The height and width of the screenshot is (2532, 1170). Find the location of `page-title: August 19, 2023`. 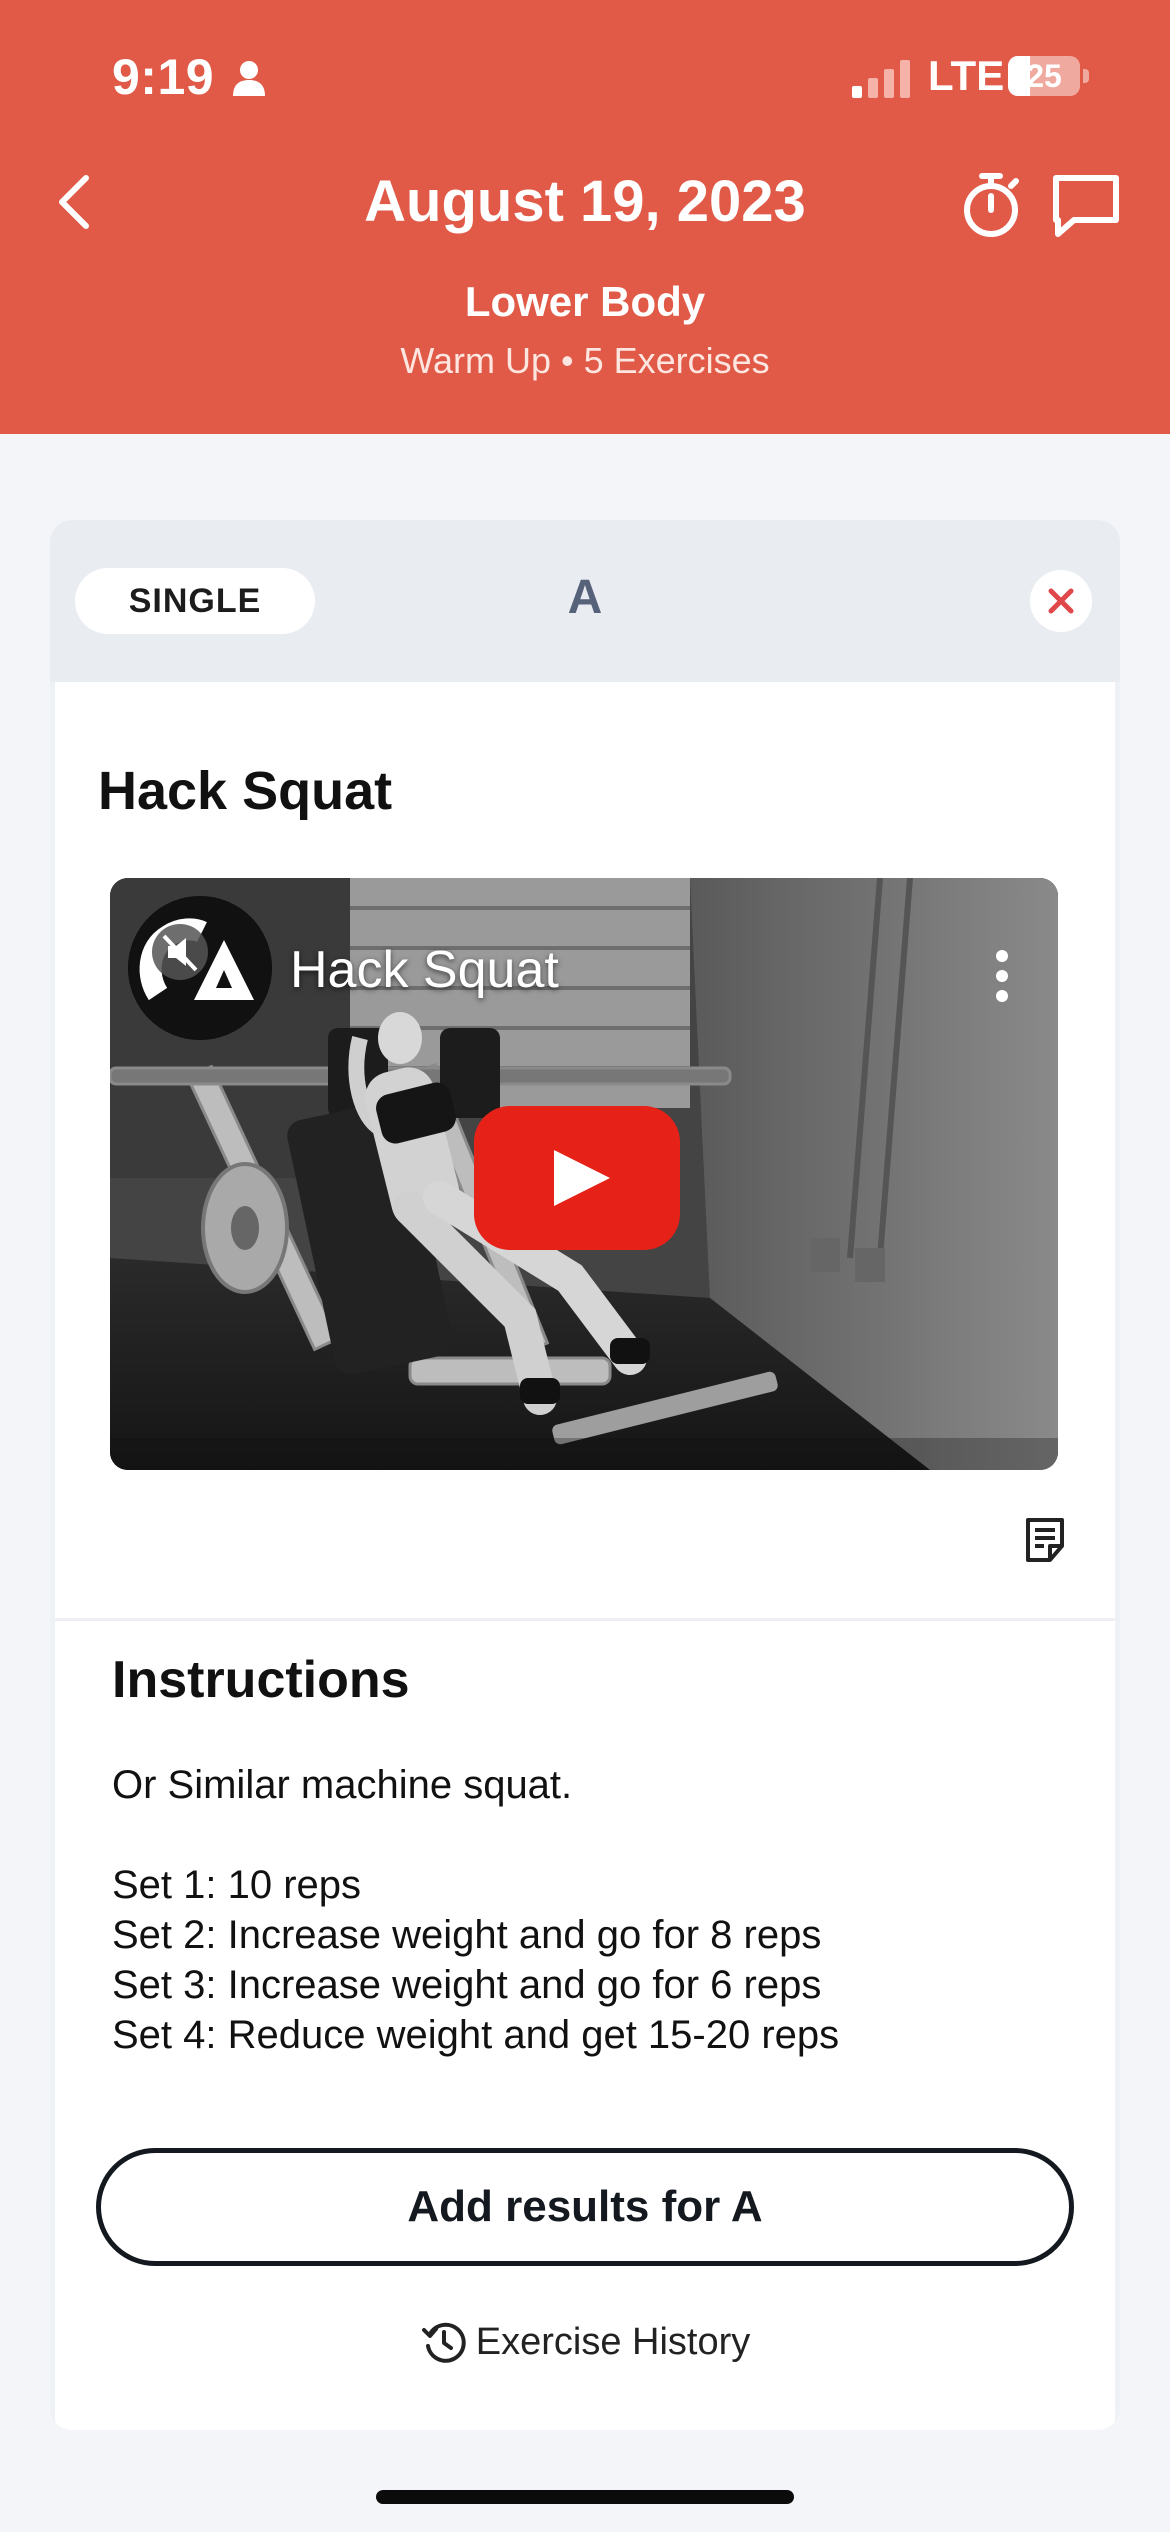

page-title: August 19, 2023 is located at coordinates (585, 201).